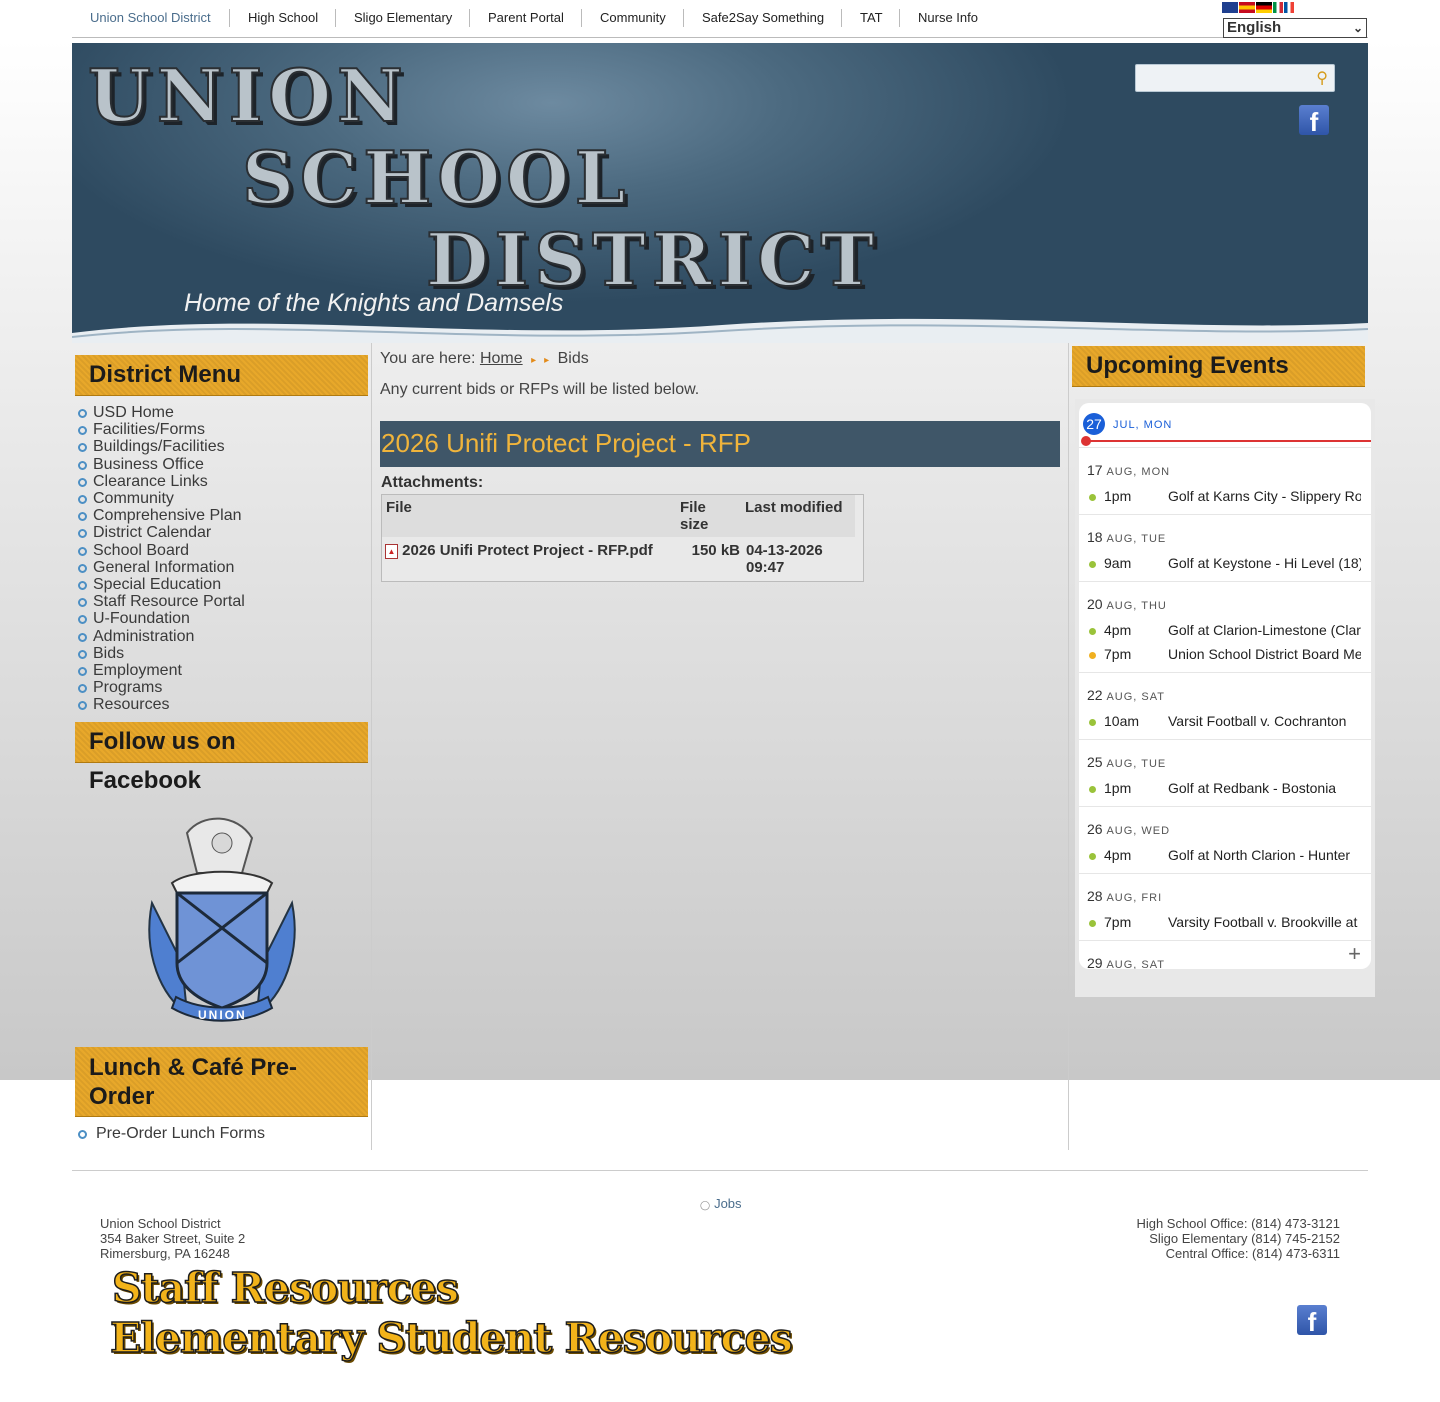 The image size is (1440, 1402). I want to click on event-item: 1pm Golf at Karns City - Slippery Rock, so click(1225, 496).